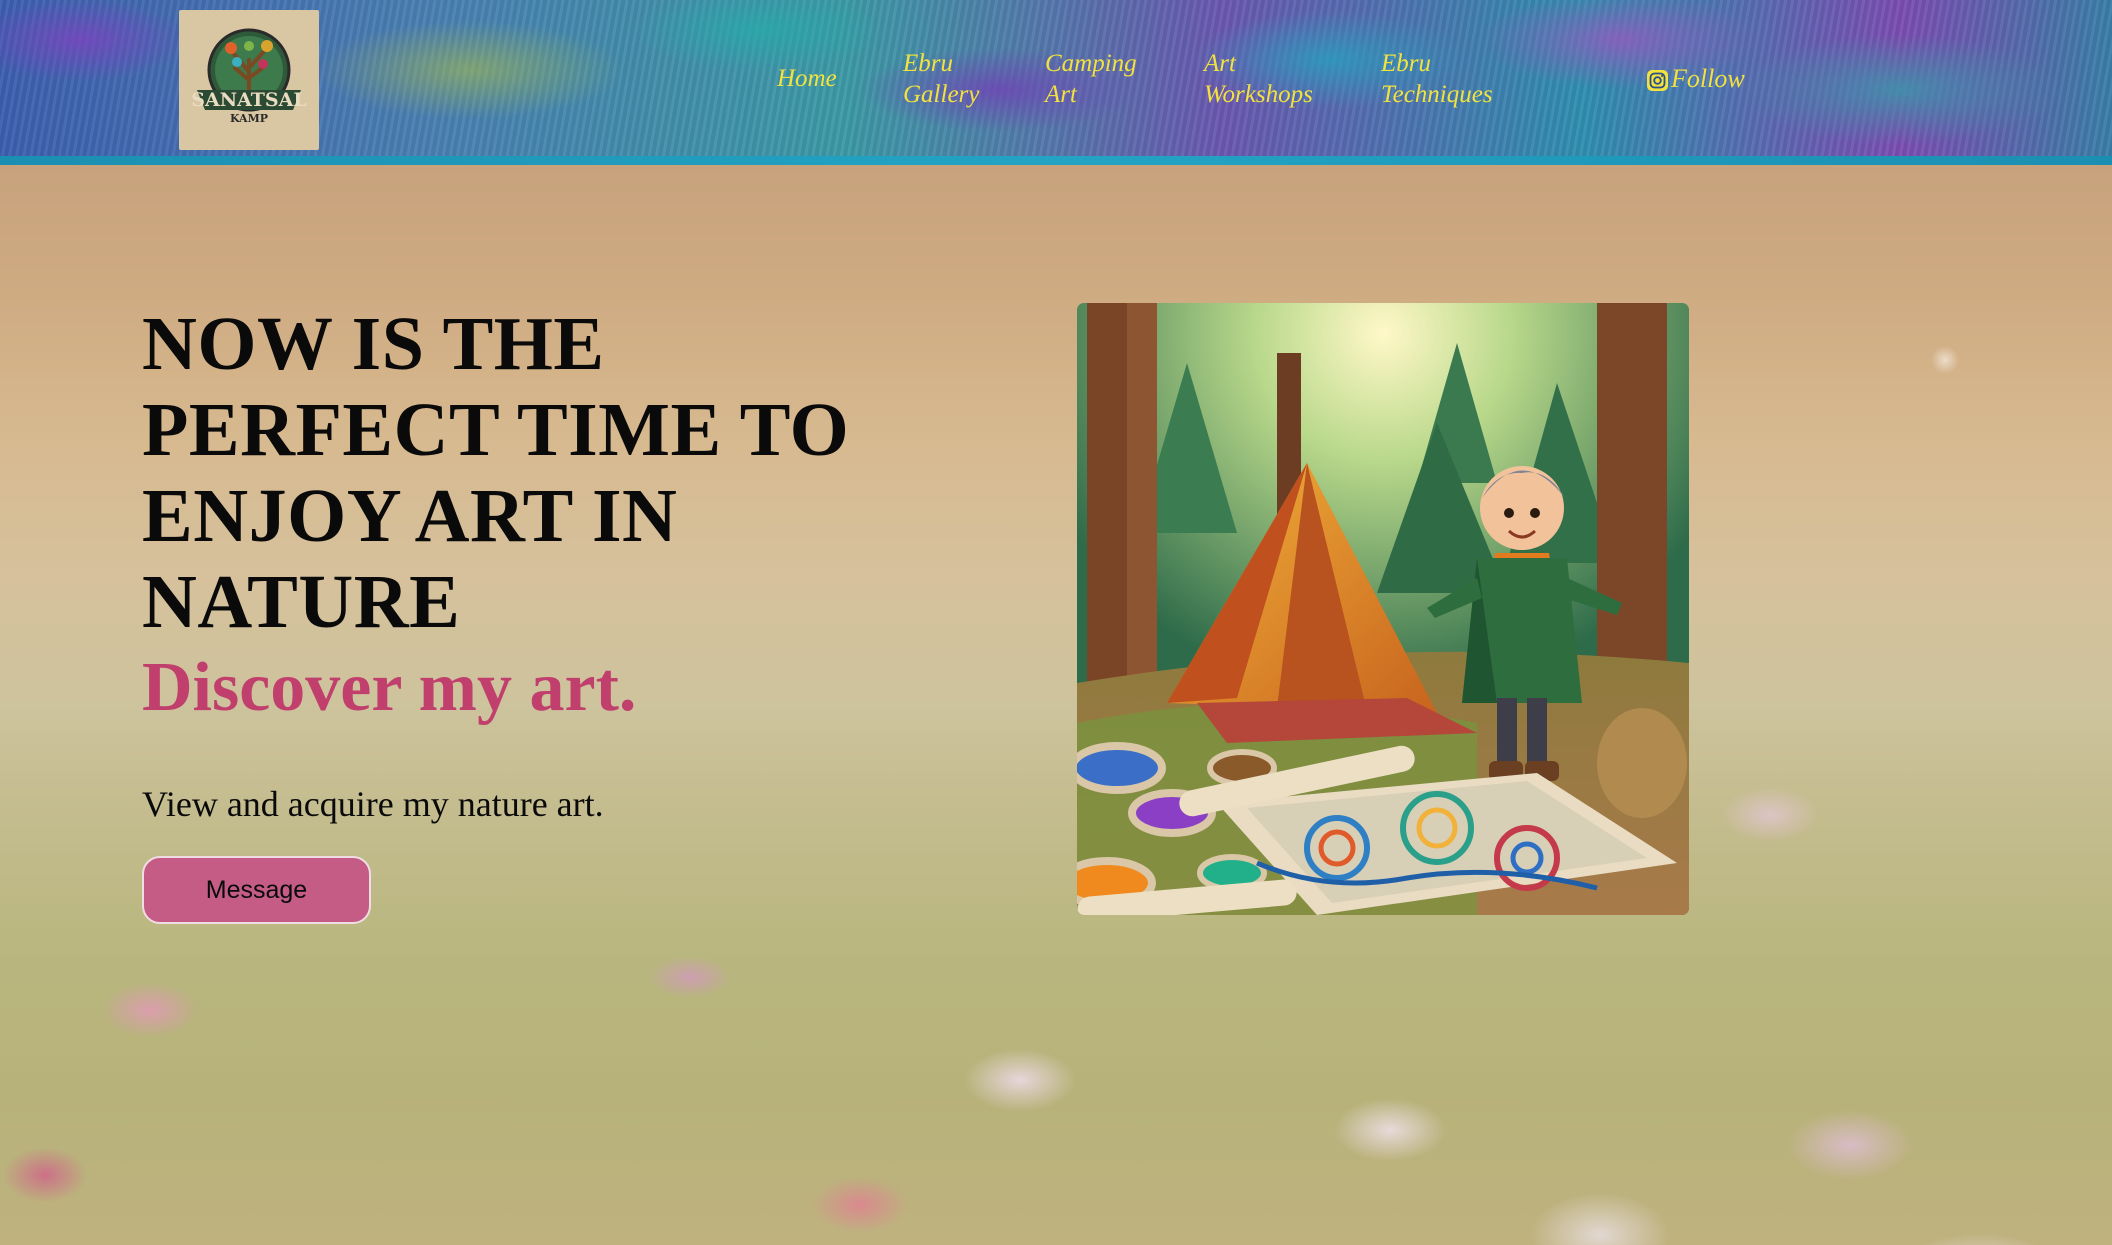 The width and height of the screenshot is (2112, 1245). Describe the element at coordinates (1657, 79) in the screenshot. I see `instagram-icon` at that location.